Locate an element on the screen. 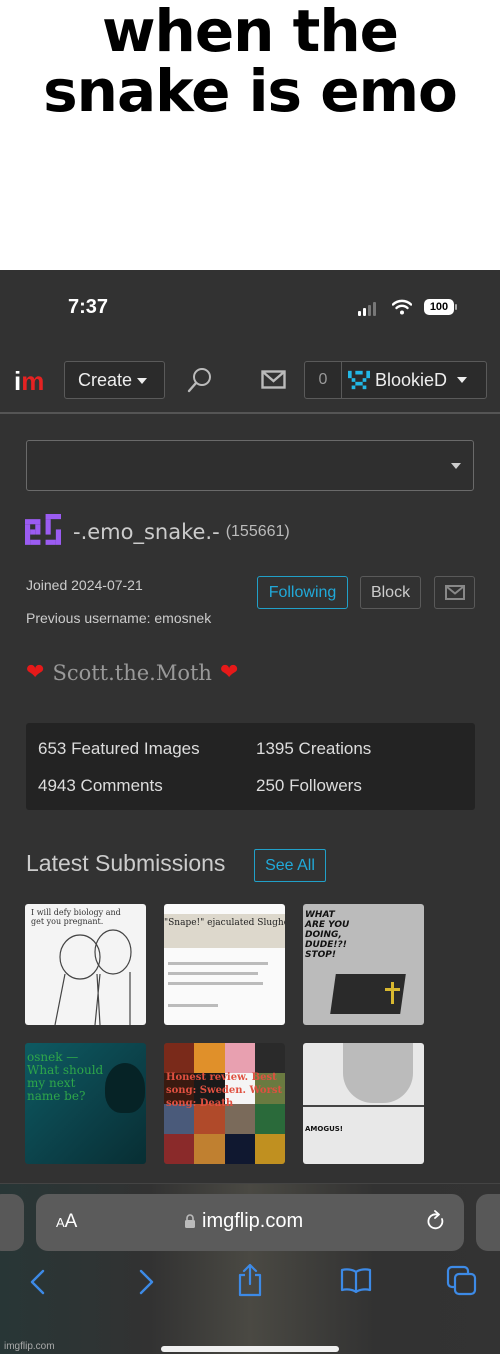  notification-count: 0 is located at coordinates (323, 380).